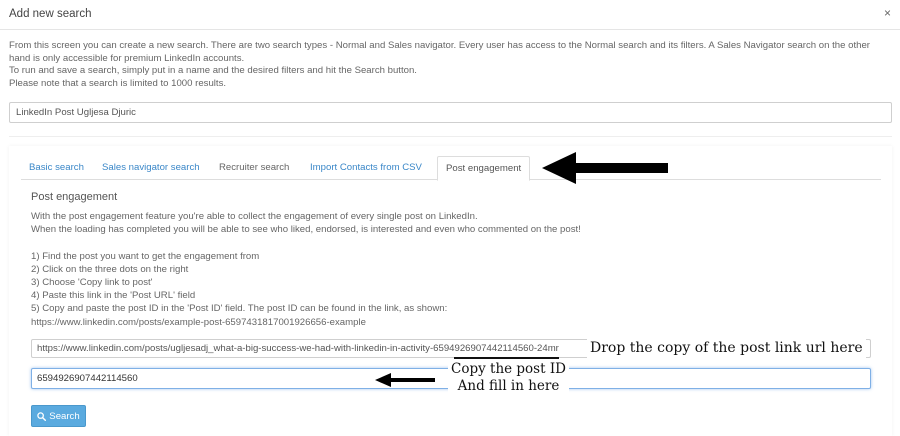 The width and height of the screenshot is (900, 436). Describe the element at coordinates (450, 136) in the screenshot. I see `divider` at that location.